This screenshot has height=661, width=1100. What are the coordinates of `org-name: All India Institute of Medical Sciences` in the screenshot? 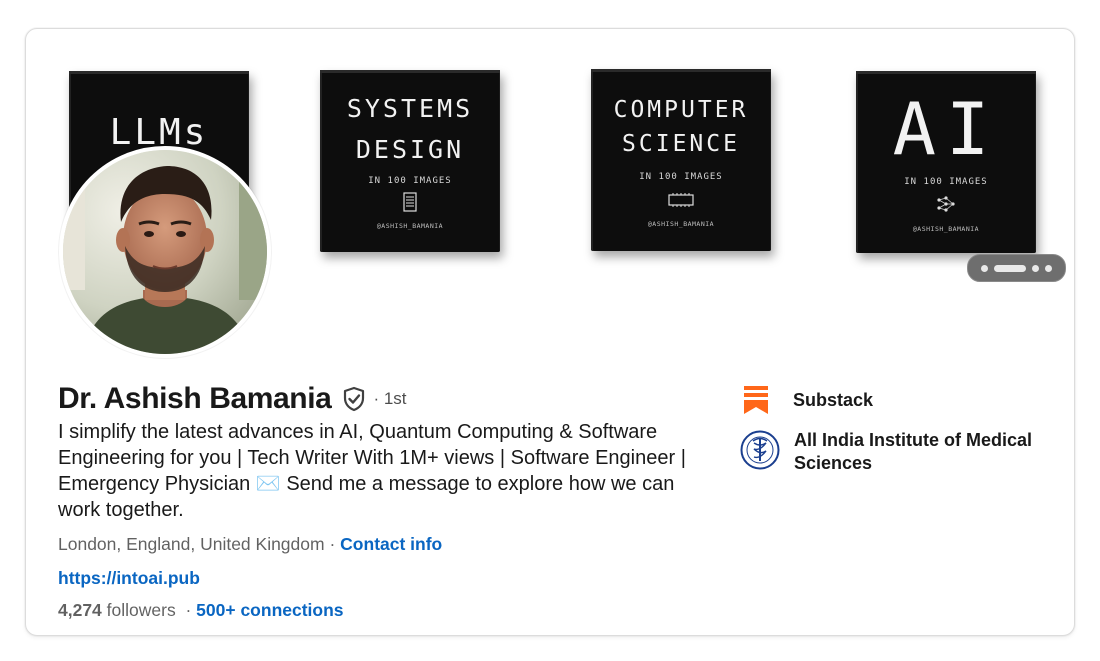 It's located at (913, 451).